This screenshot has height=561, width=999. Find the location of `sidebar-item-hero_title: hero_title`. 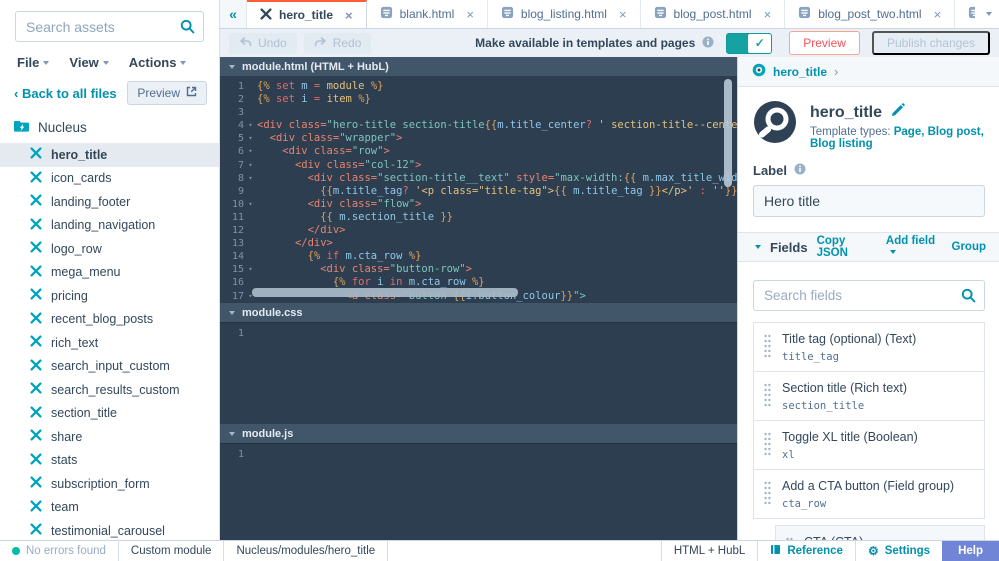

sidebar-item-hero_title: hero_title is located at coordinates (109, 155).